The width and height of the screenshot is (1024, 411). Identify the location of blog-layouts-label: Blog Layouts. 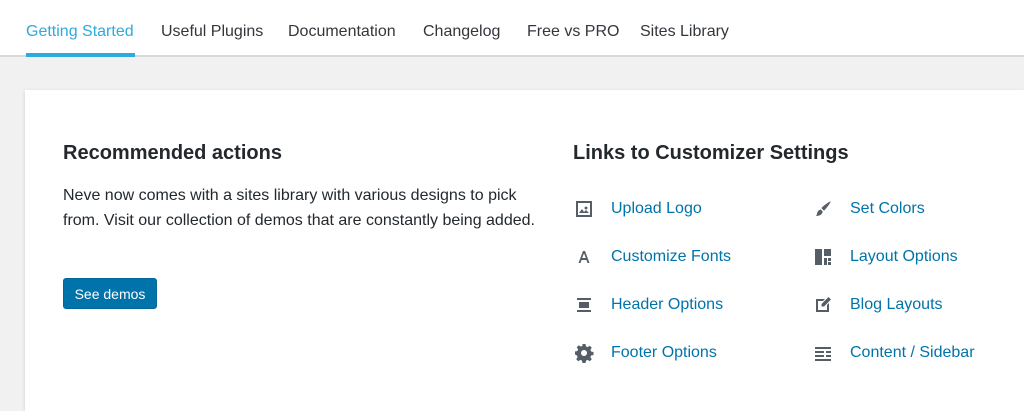
(896, 304).